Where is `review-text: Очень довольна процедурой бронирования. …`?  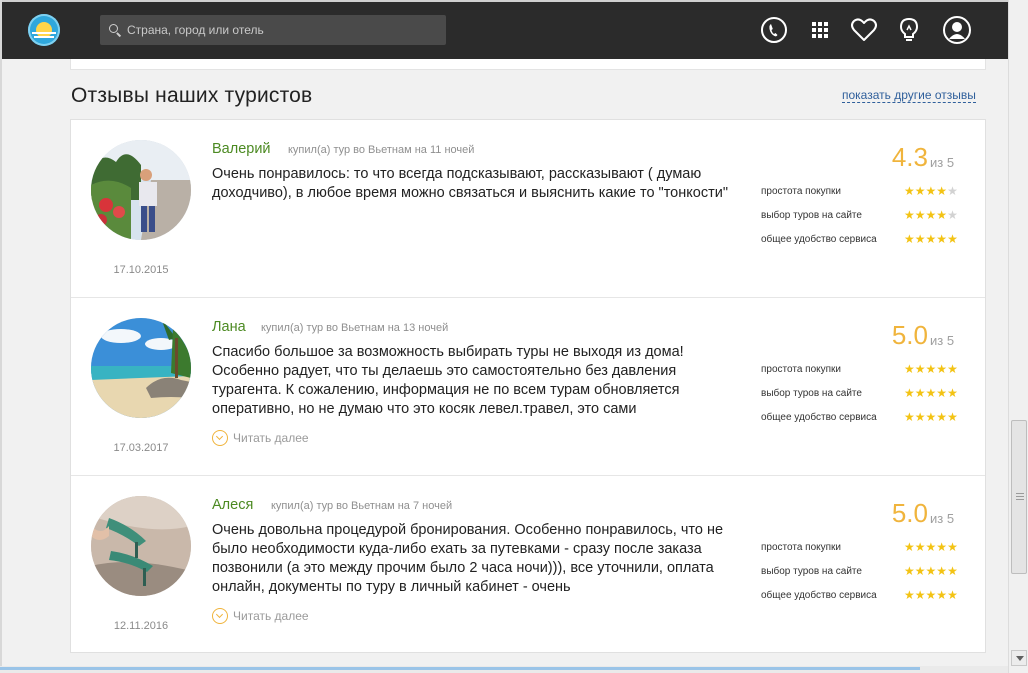 review-text: Очень довольна процедурой бронирования. … is located at coordinates (468, 558).